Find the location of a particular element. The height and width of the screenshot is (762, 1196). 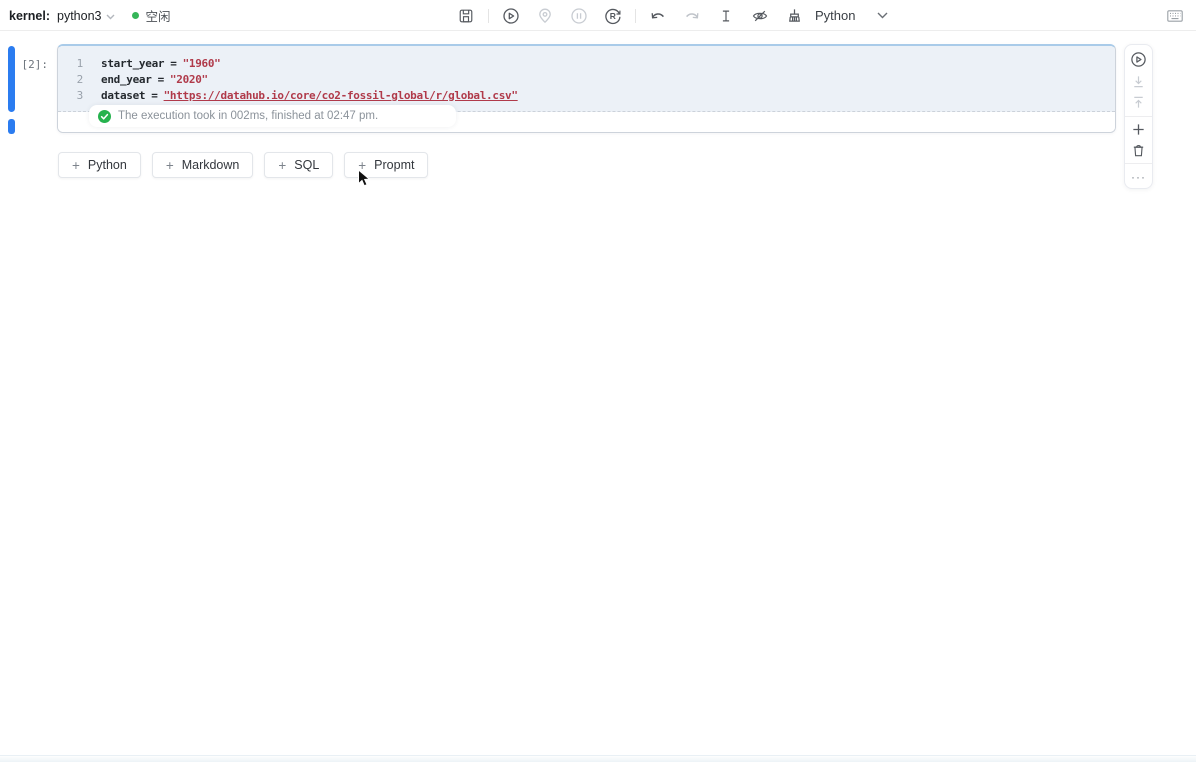

add-python-cell-button: + Python is located at coordinates (99, 165).